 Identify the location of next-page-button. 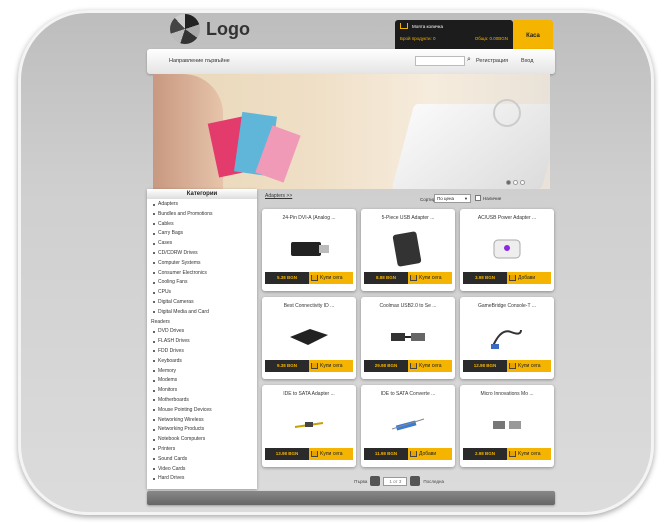
(415, 481).